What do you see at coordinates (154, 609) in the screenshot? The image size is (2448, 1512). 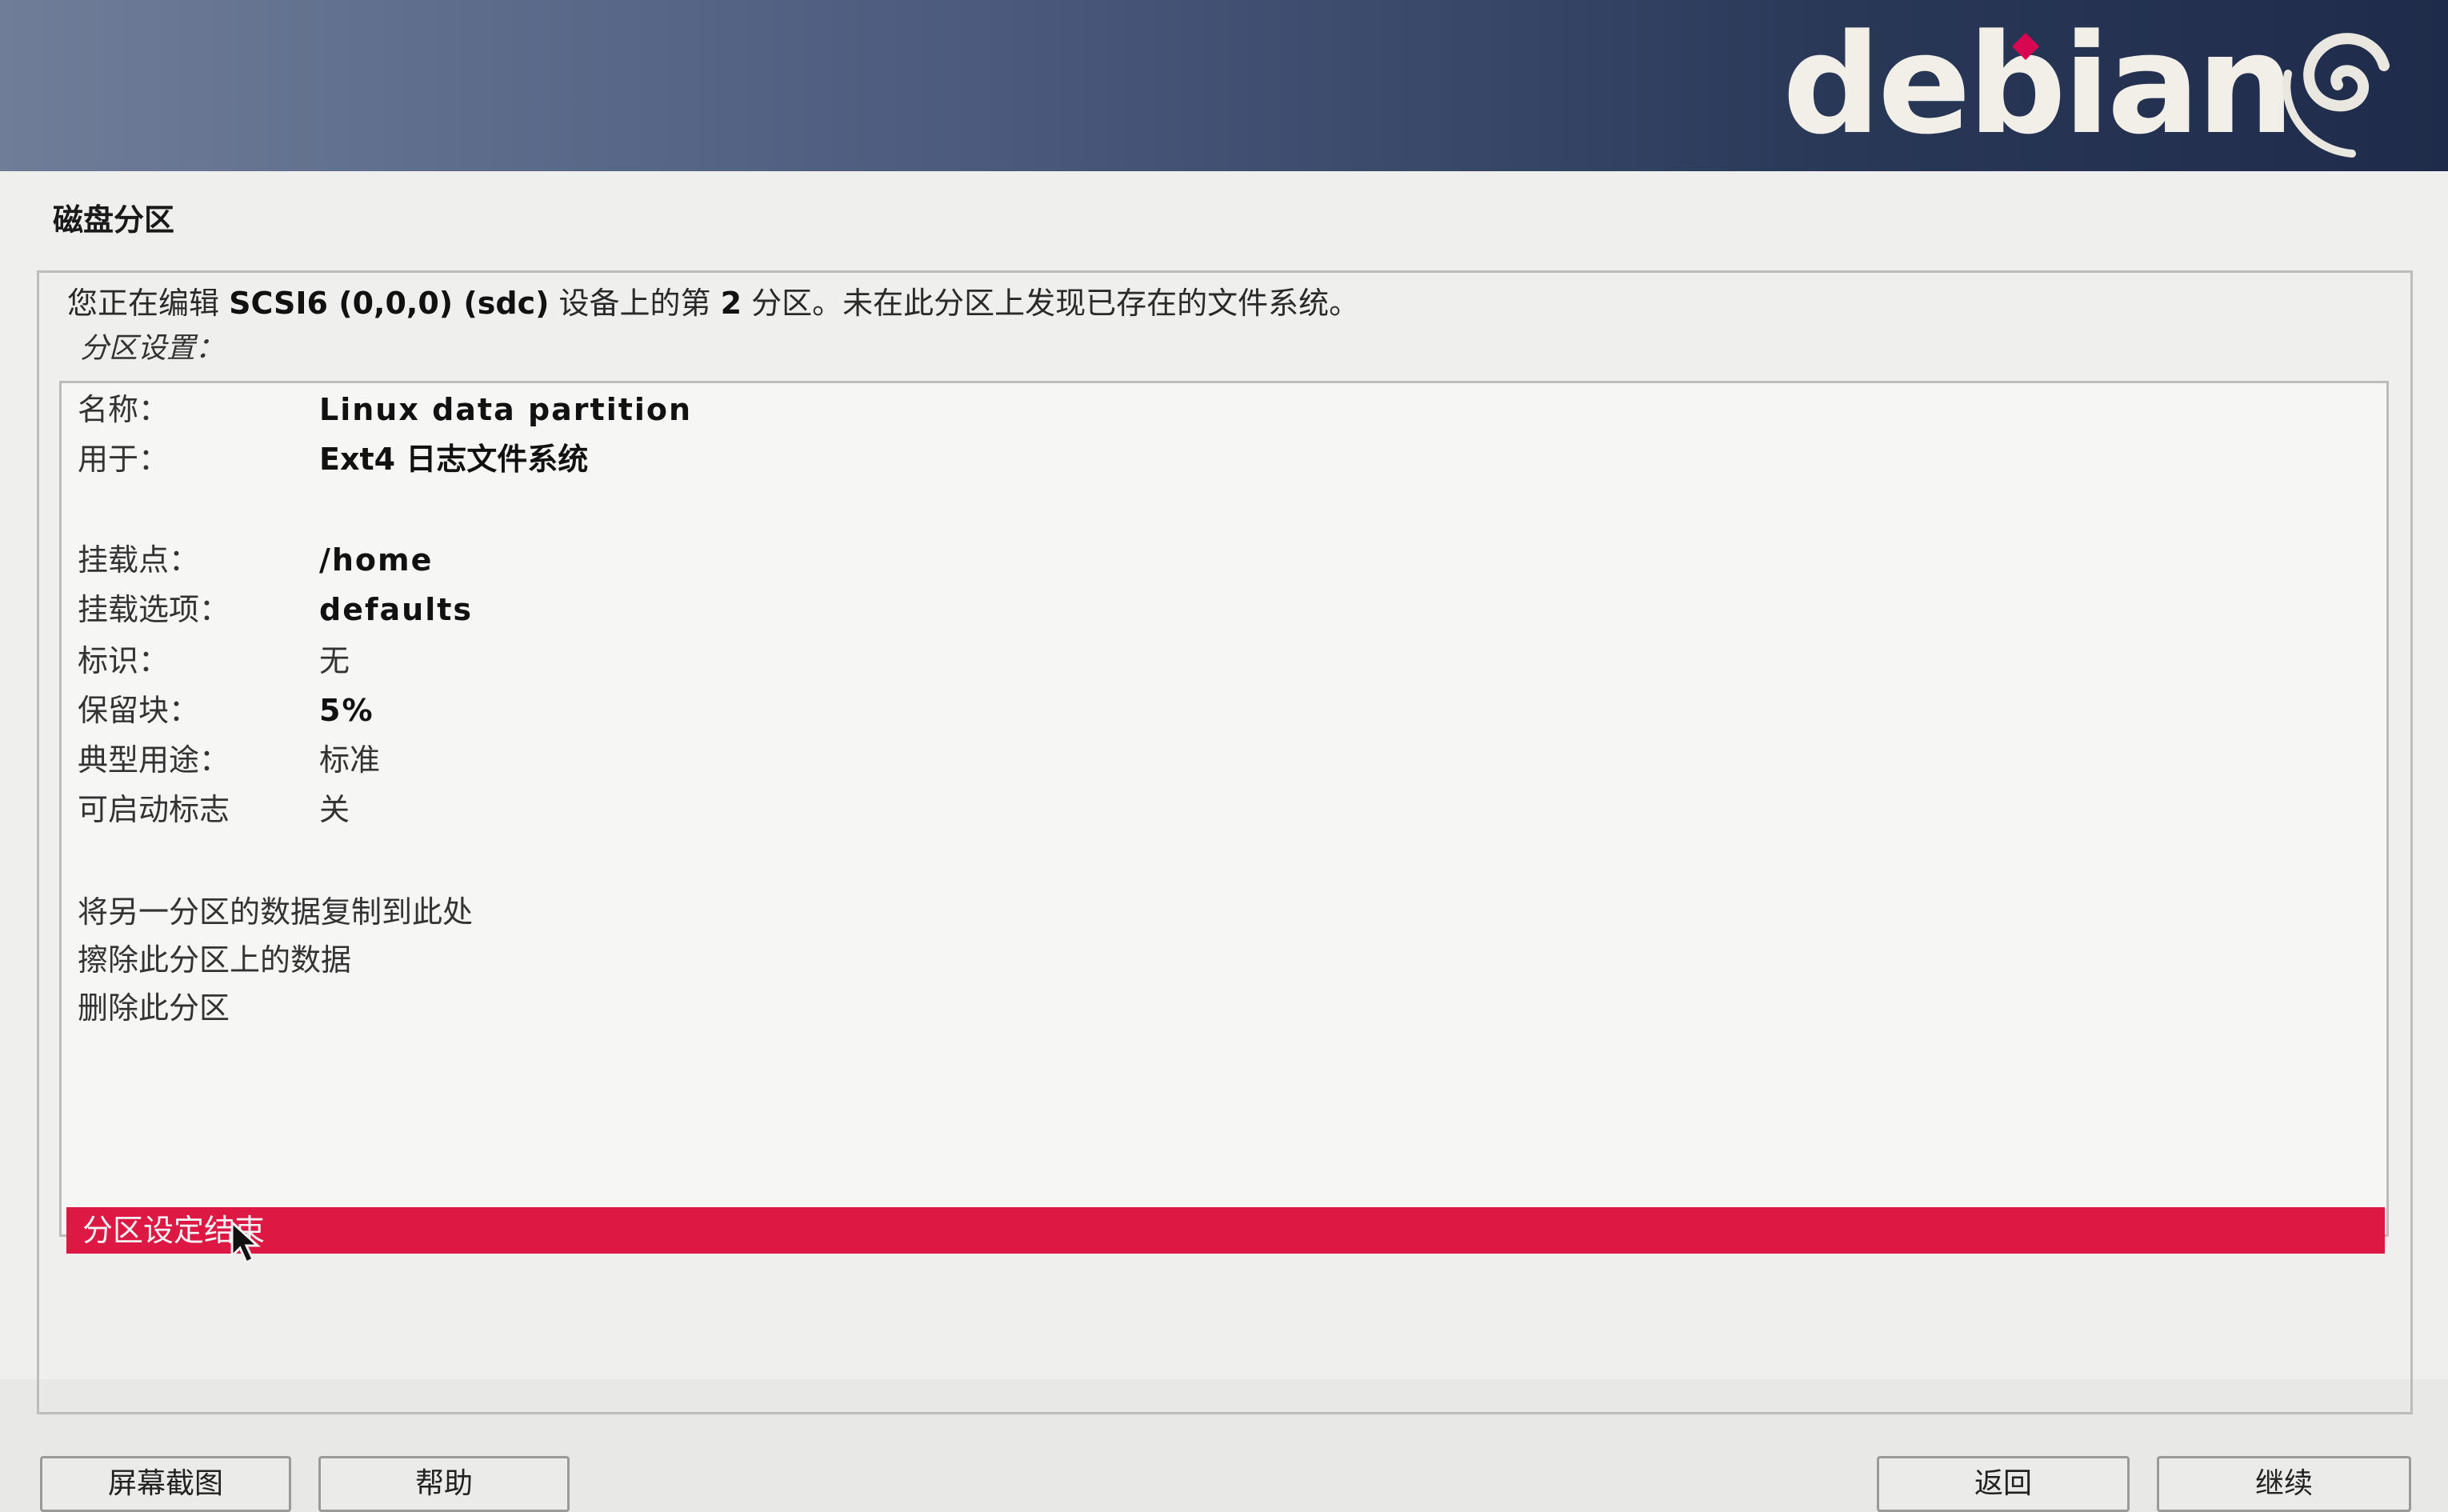 I see `setting-key: 挂载选项：` at bounding box center [154, 609].